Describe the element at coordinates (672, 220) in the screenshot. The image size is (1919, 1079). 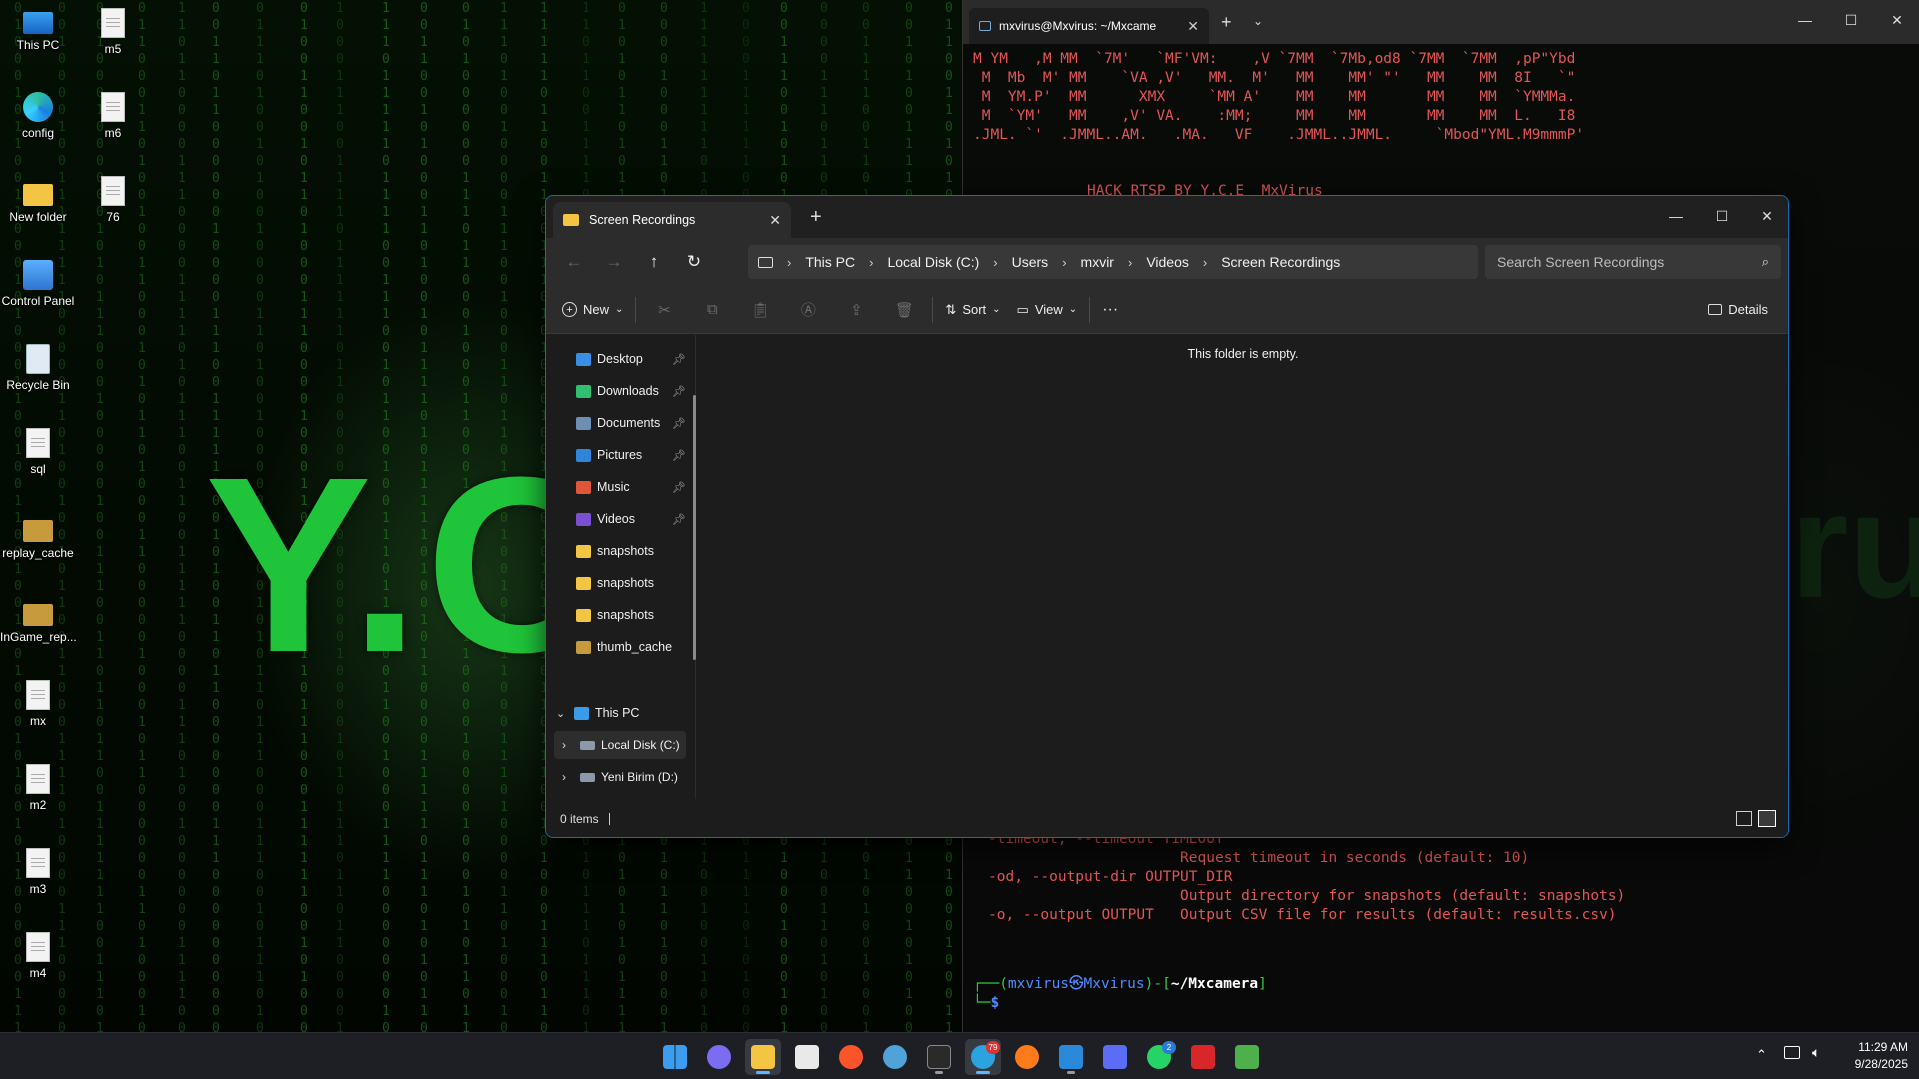
I see `explorer-tab: Screen Recordings ✕` at that location.